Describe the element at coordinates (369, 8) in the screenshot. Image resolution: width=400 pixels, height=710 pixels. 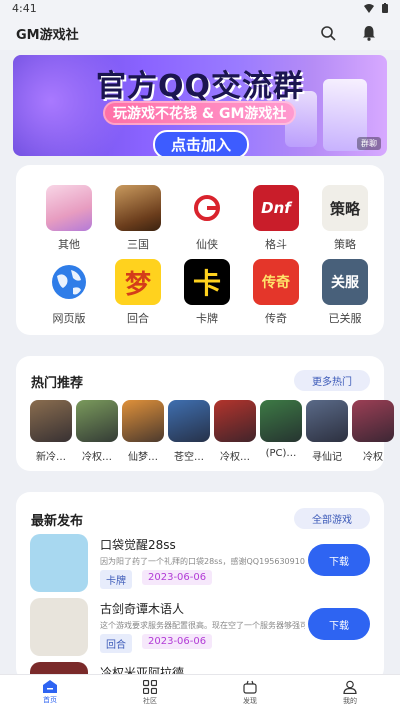
I see `wifi-icon` at that location.